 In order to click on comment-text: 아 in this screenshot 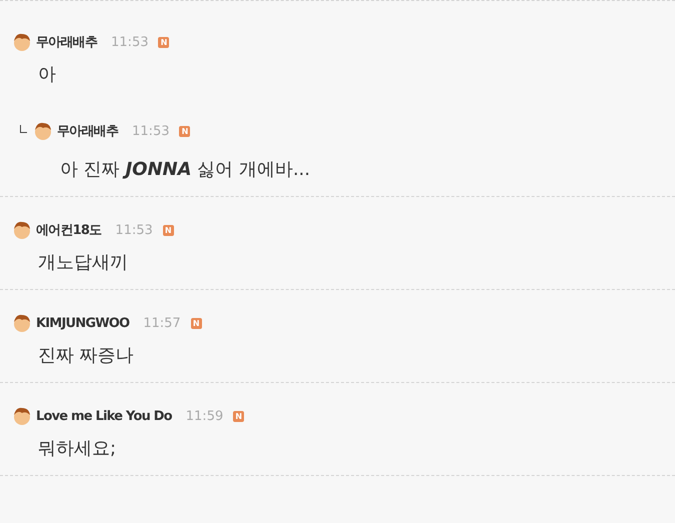, I will do `click(47, 75)`.